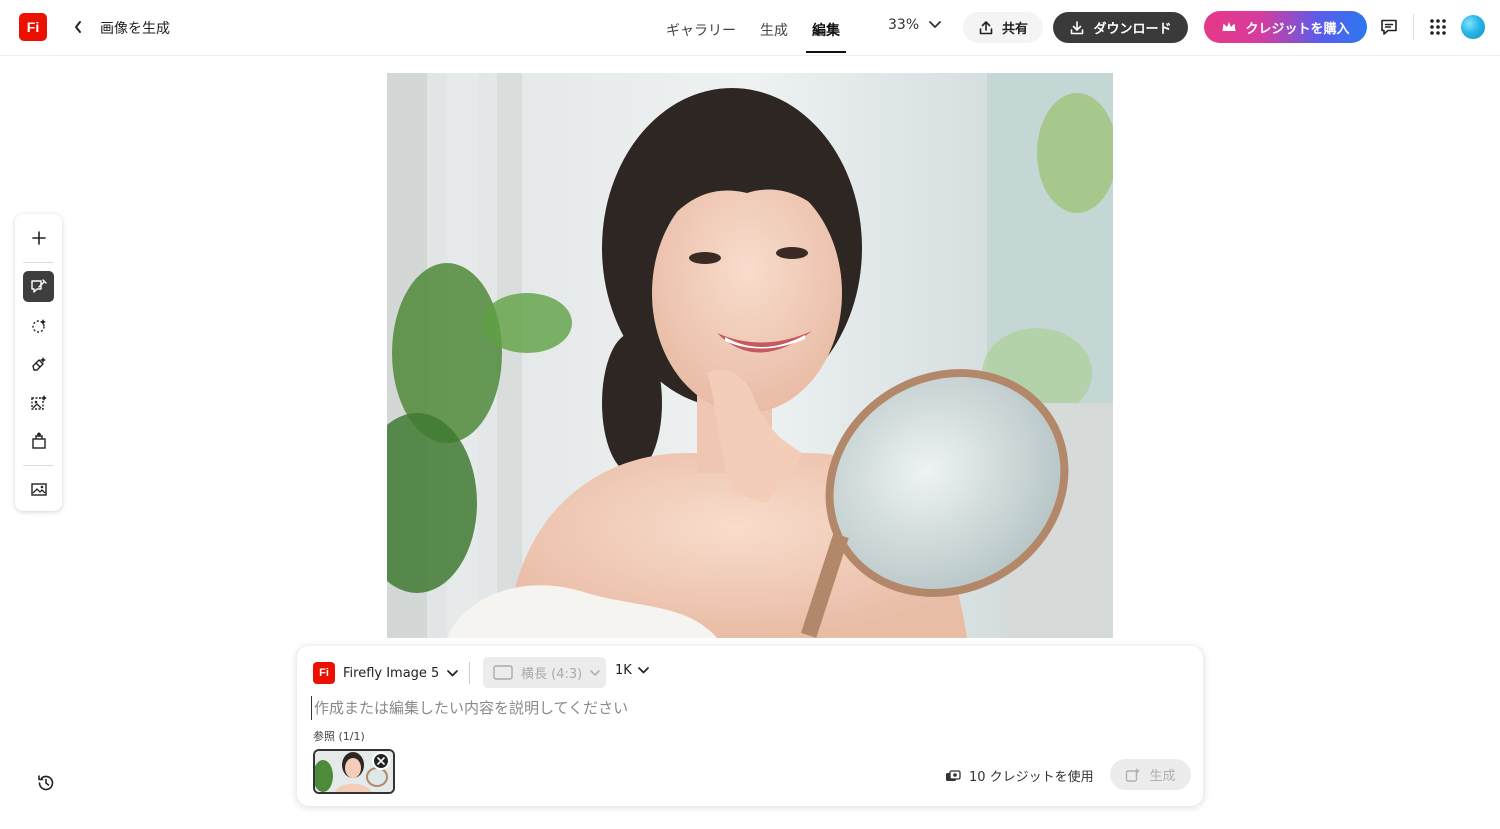 The image size is (1500, 829). I want to click on zoom-dropdown: 33%, so click(915, 25).